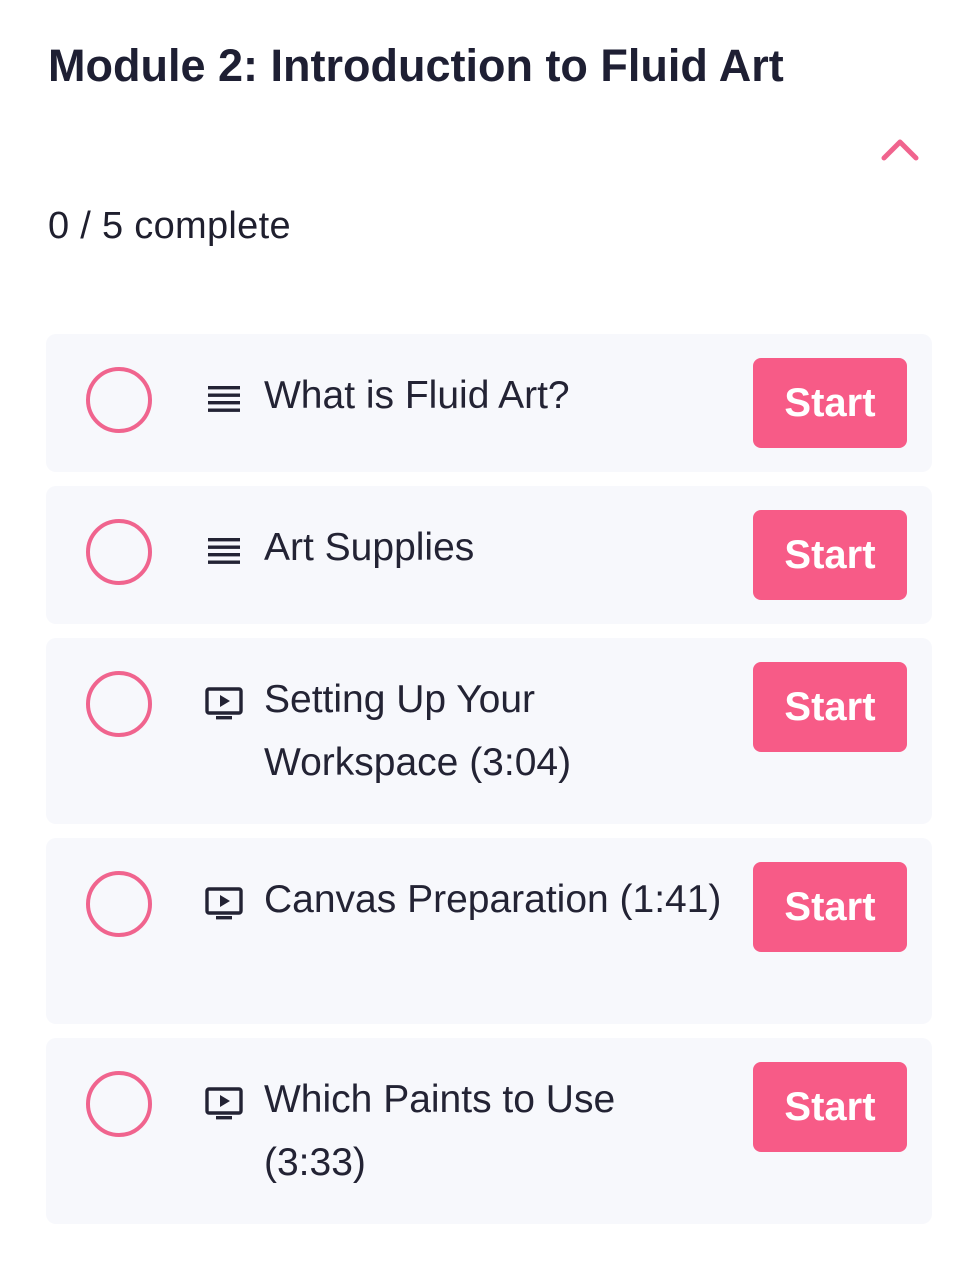  I want to click on lesson-item: Which Paints to Use (3:33) Start, so click(489, 1131).